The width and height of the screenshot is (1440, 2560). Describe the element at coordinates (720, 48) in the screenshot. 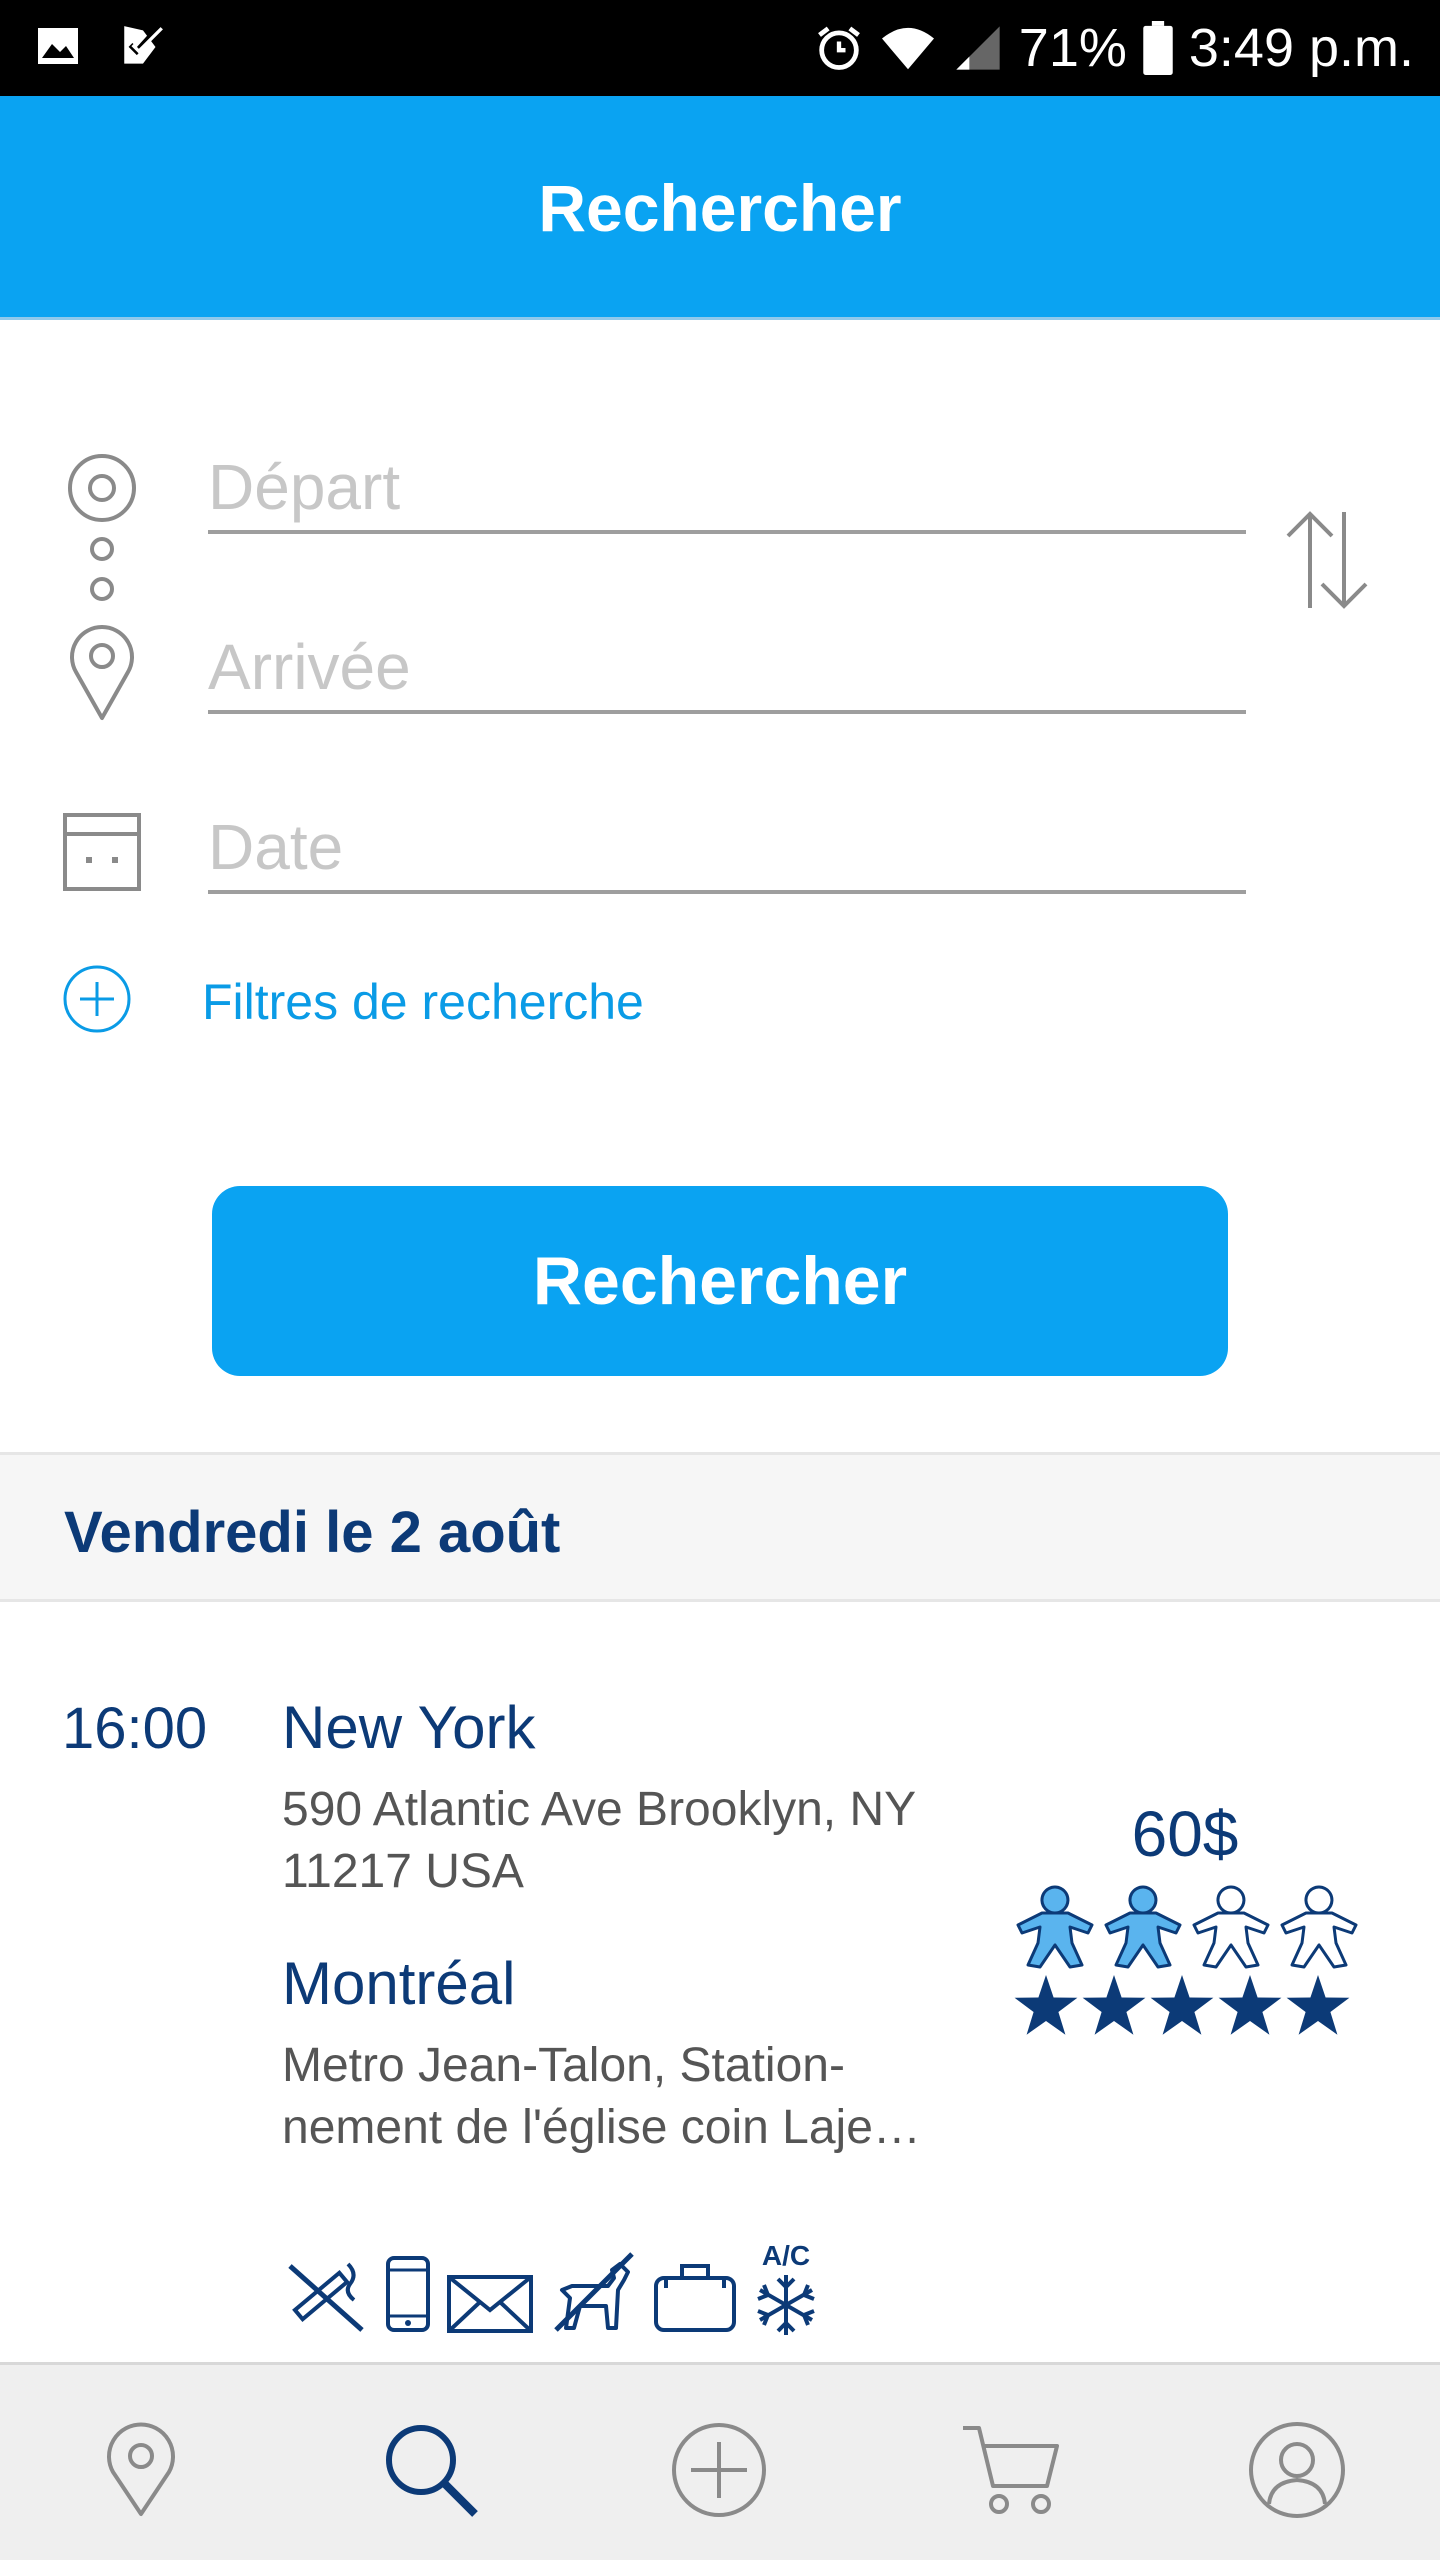

I see `status-bar: 71% 3:49 p.m.` at that location.